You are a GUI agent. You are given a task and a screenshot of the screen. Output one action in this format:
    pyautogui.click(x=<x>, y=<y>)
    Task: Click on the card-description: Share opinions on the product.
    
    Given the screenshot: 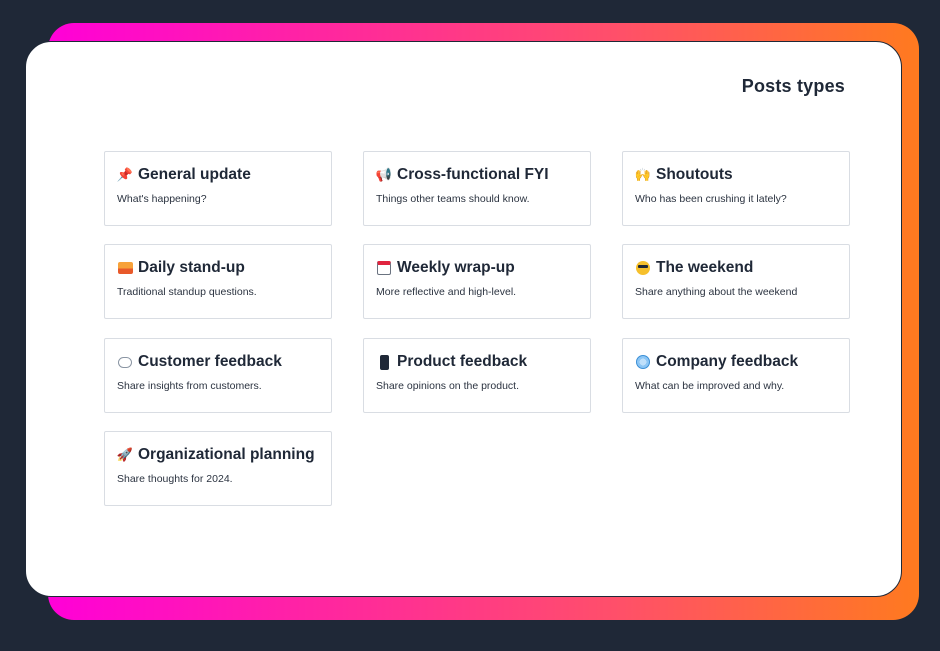 What is the action you would take?
    pyautogui.click(x=448, y=386)
    